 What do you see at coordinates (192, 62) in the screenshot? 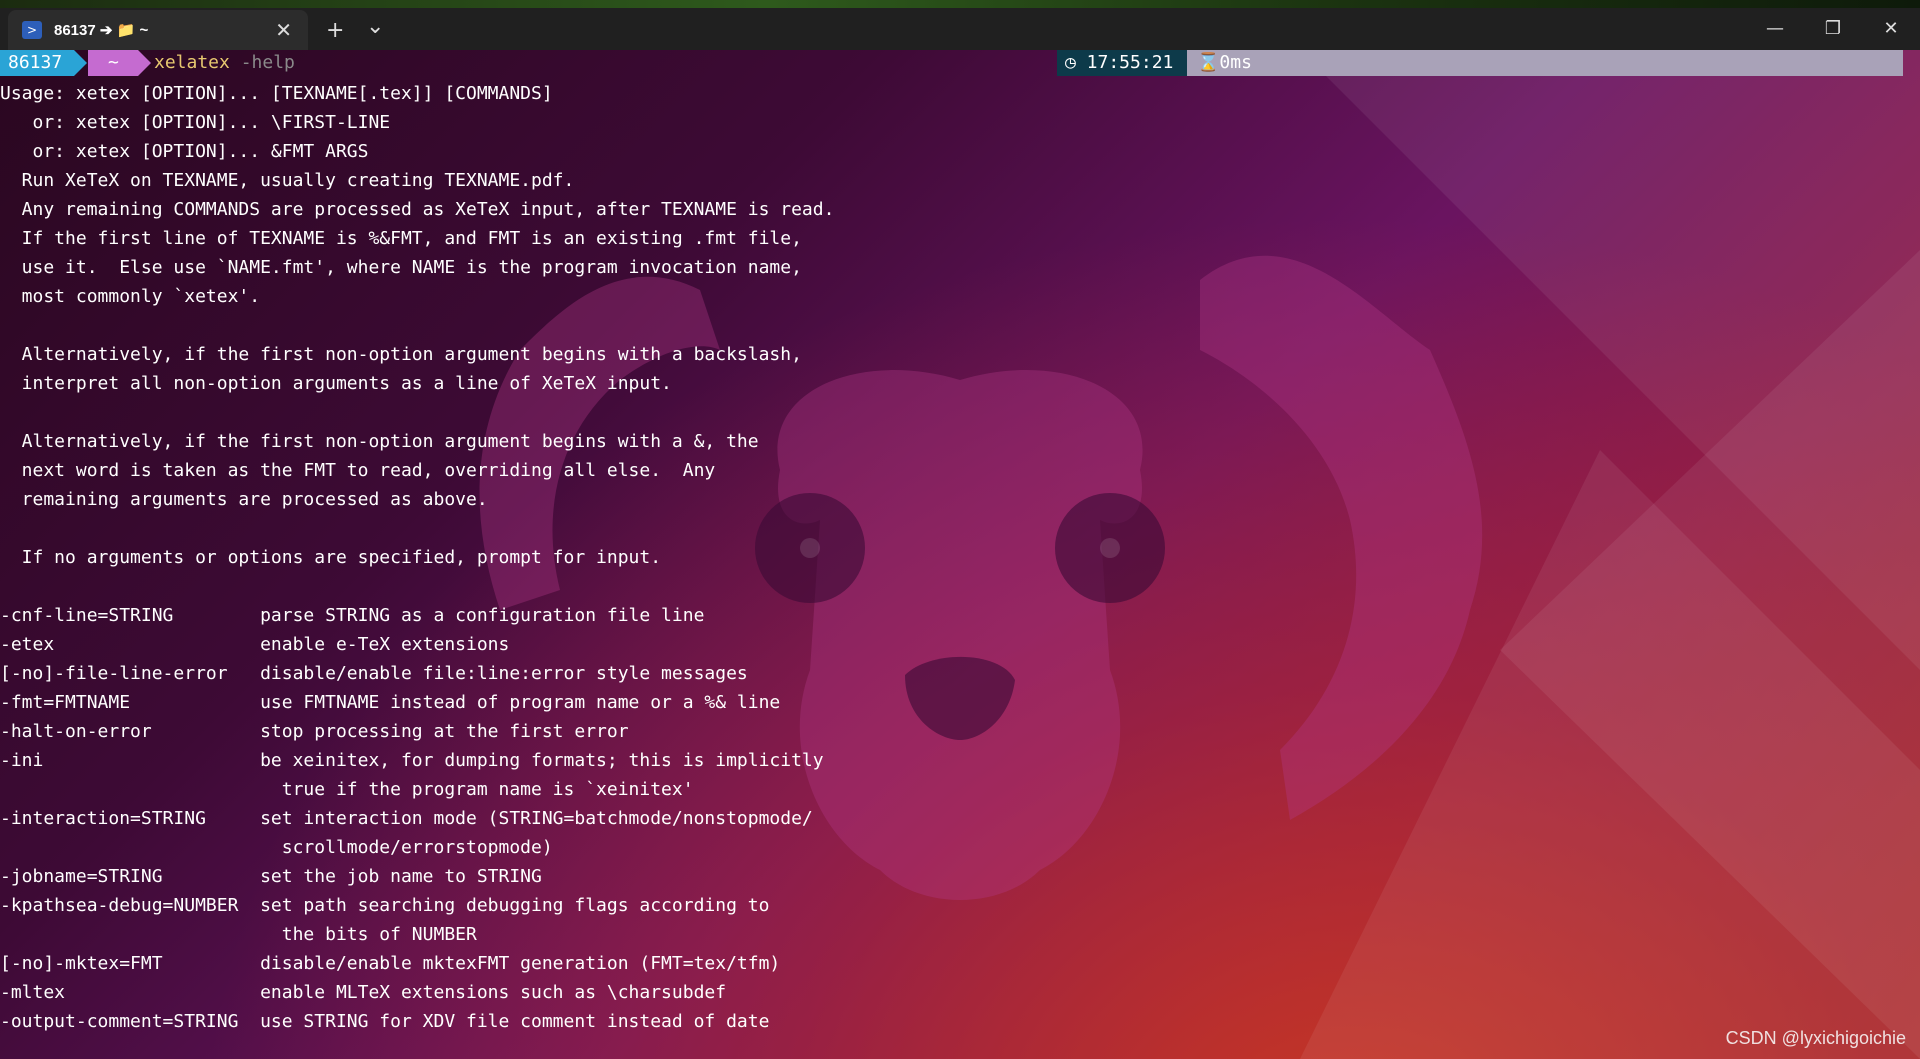
I see `command-name: xelatex` at bounding box center [192, 62].